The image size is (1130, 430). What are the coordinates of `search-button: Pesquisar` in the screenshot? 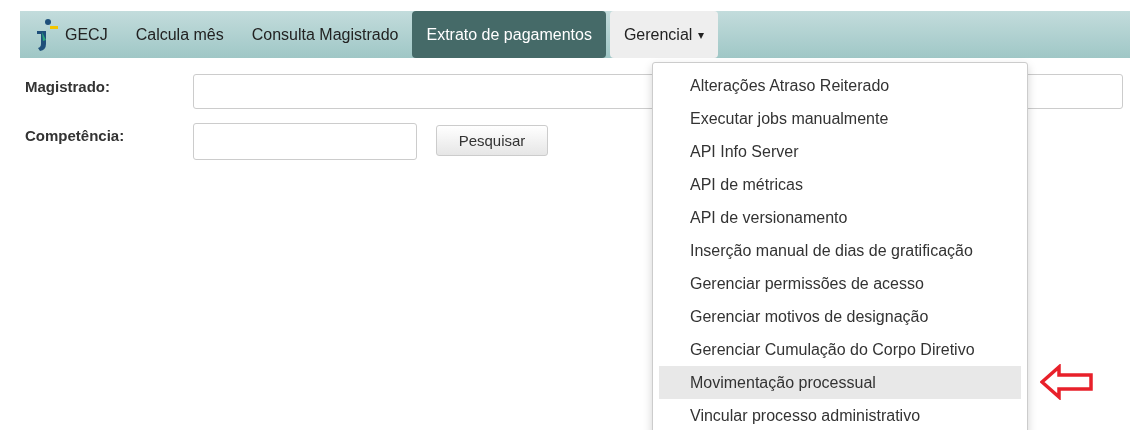 It's located at (492, 140).